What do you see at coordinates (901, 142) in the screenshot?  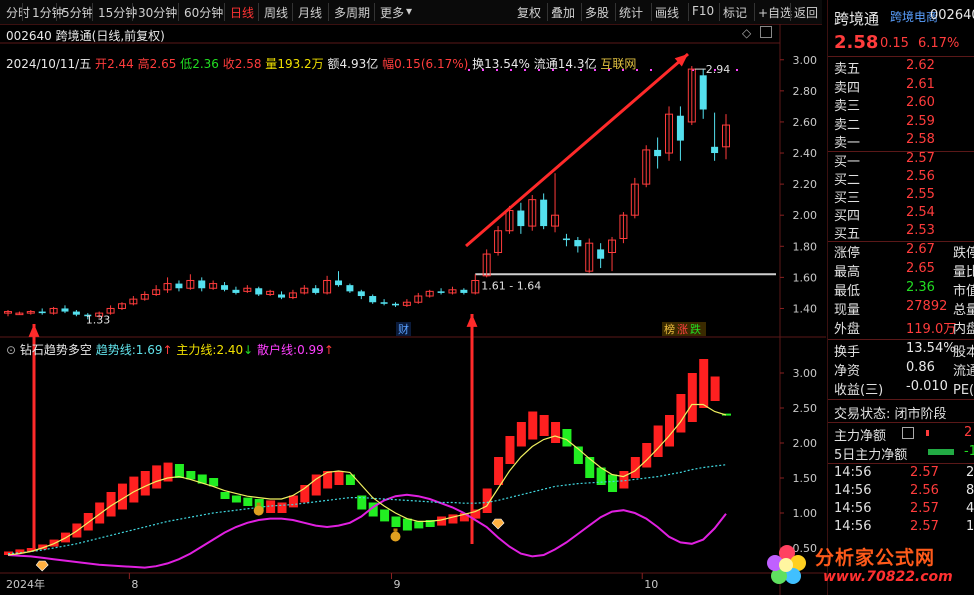 I see `sell-row: 卖一 2.58` at bounding box center [901, 142].